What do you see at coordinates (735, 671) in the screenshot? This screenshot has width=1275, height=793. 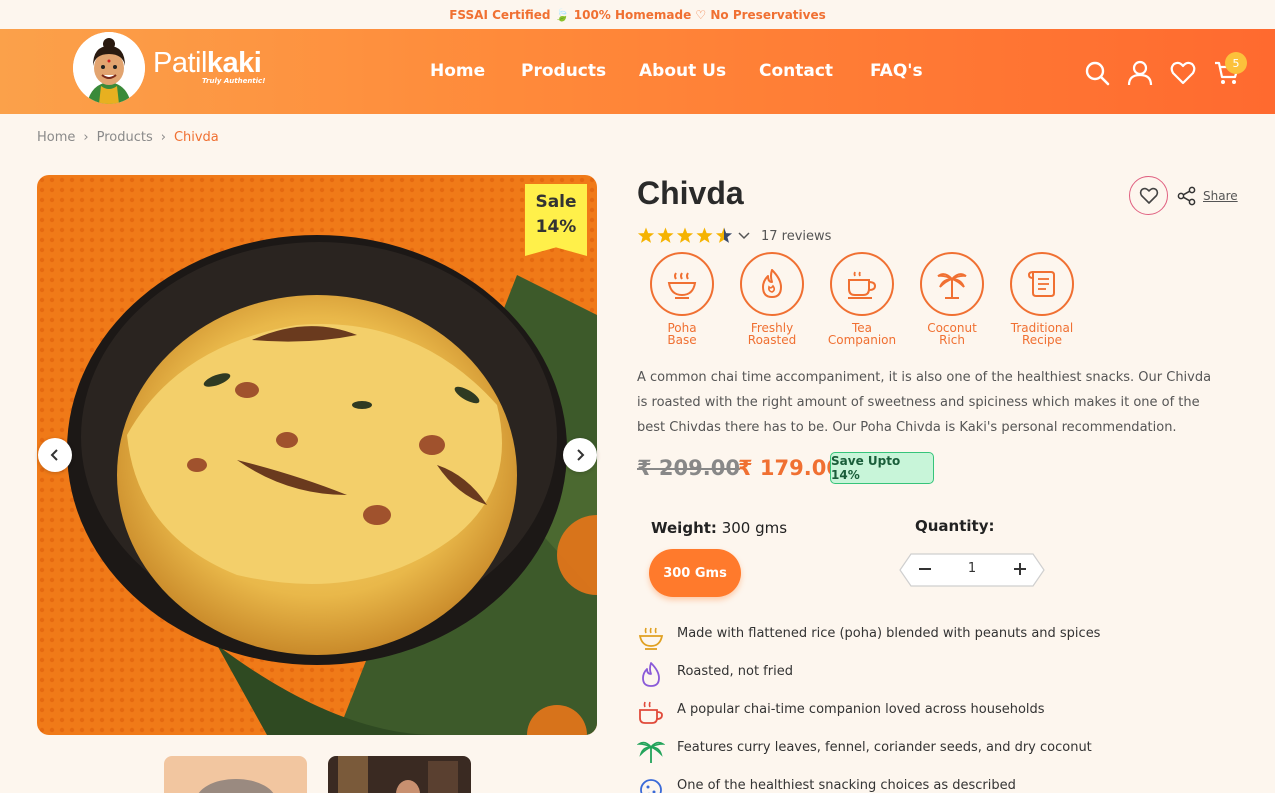 I see `highlight-text: Roasted, not fried` at bounding box center [735, 671].